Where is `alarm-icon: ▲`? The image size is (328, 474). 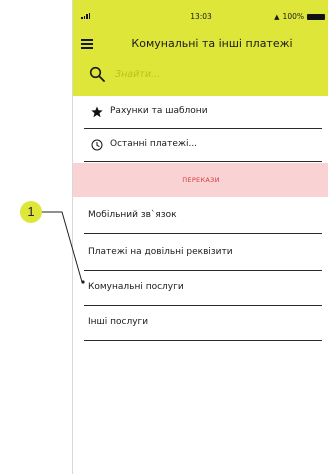
alarm-icon: ▲ is located at coordinates (277, 16).